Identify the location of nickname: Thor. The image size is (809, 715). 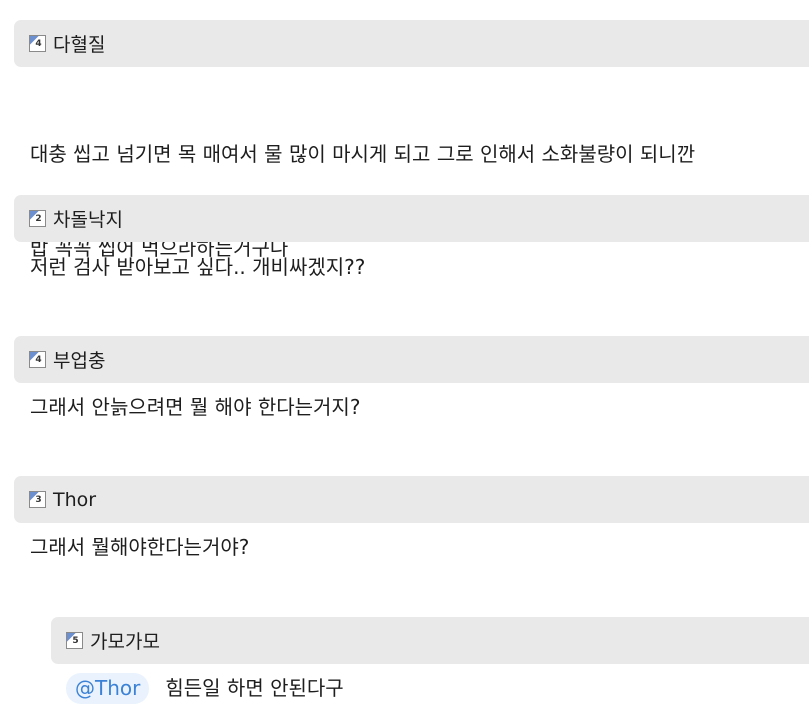
(74, 500).